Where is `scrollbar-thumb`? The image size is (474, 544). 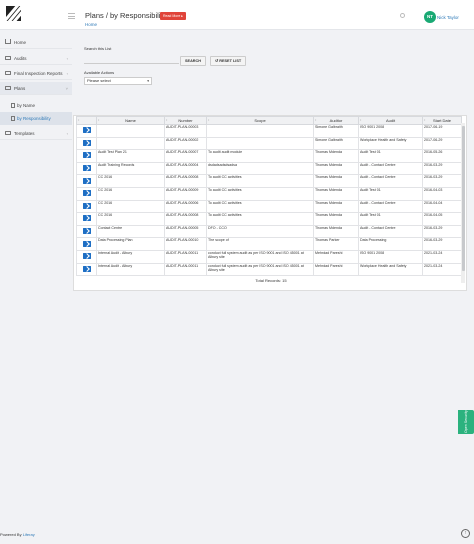
scrollbar-thumb is located at coordinates (463, 198).